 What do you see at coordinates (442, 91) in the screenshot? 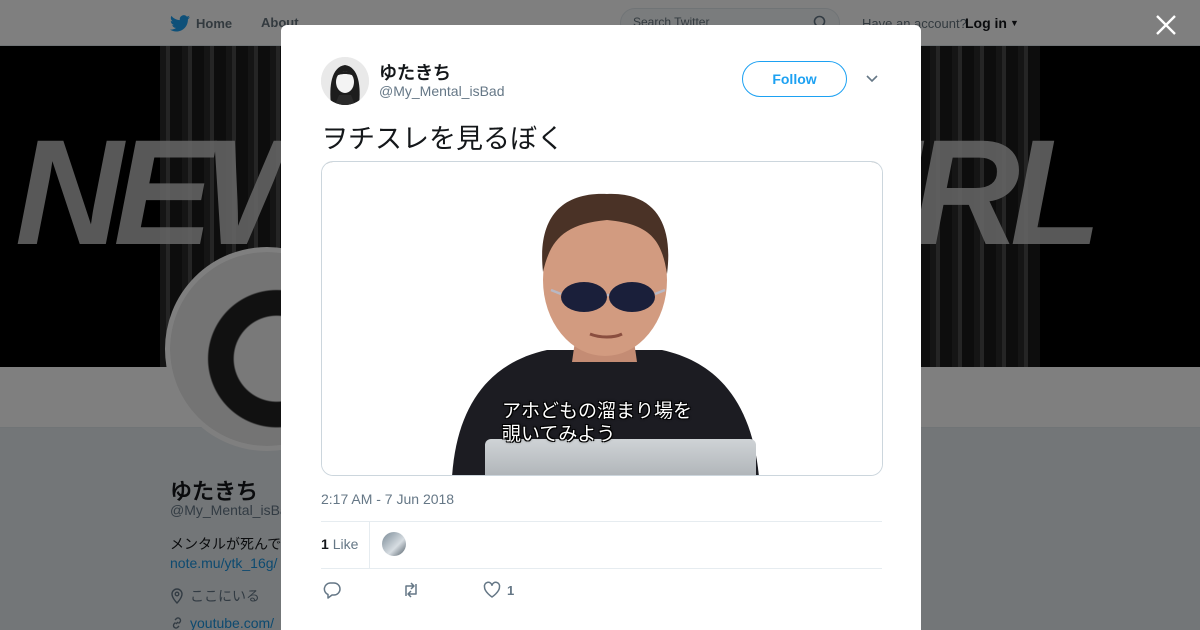
I see `tweet-author-handle: @My_Mental_isBad` at bounding box center [442, 91].